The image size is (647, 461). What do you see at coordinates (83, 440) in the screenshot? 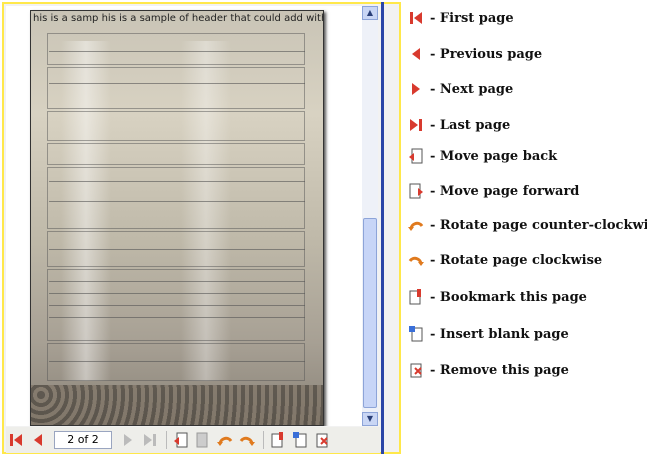
I see `page-number-field: 2 of 2` at bounding box center [83, 440].